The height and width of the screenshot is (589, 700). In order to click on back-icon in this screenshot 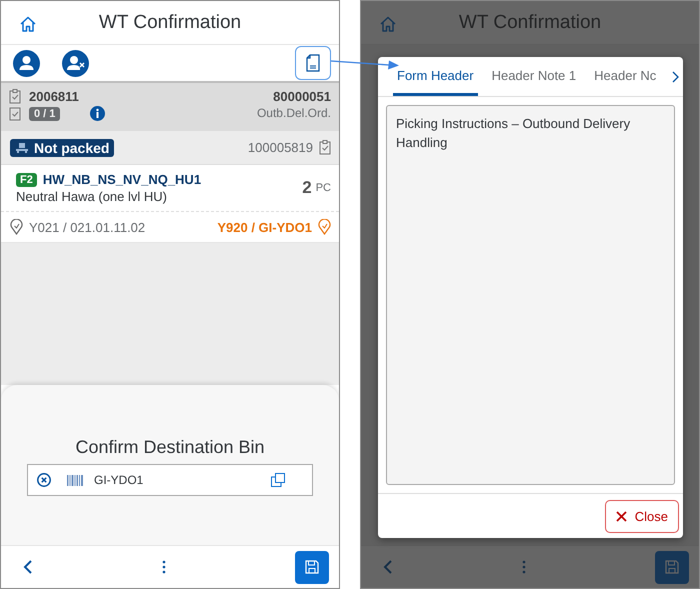, I will do `click(28, 567)`.